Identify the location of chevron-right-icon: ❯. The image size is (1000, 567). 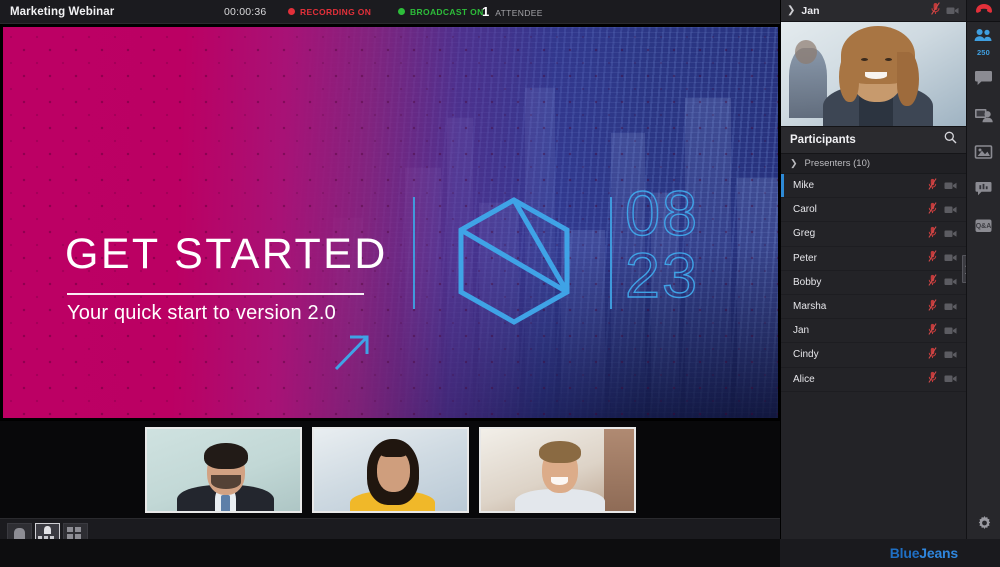
(791, 10).